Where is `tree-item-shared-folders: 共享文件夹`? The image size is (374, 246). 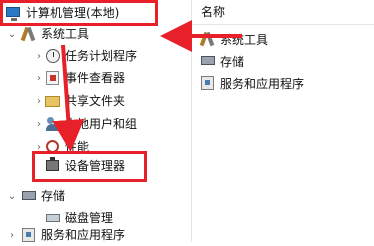
tree-item-shared-folders: 共享文件夹 is located at coordinates (85, 101).